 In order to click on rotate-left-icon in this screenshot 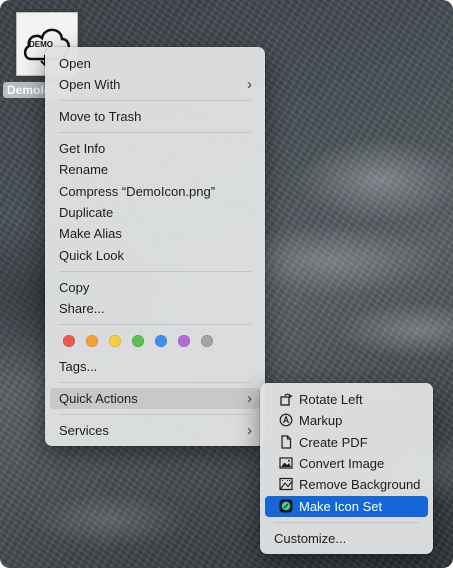, I will do `click(286, 399)`.